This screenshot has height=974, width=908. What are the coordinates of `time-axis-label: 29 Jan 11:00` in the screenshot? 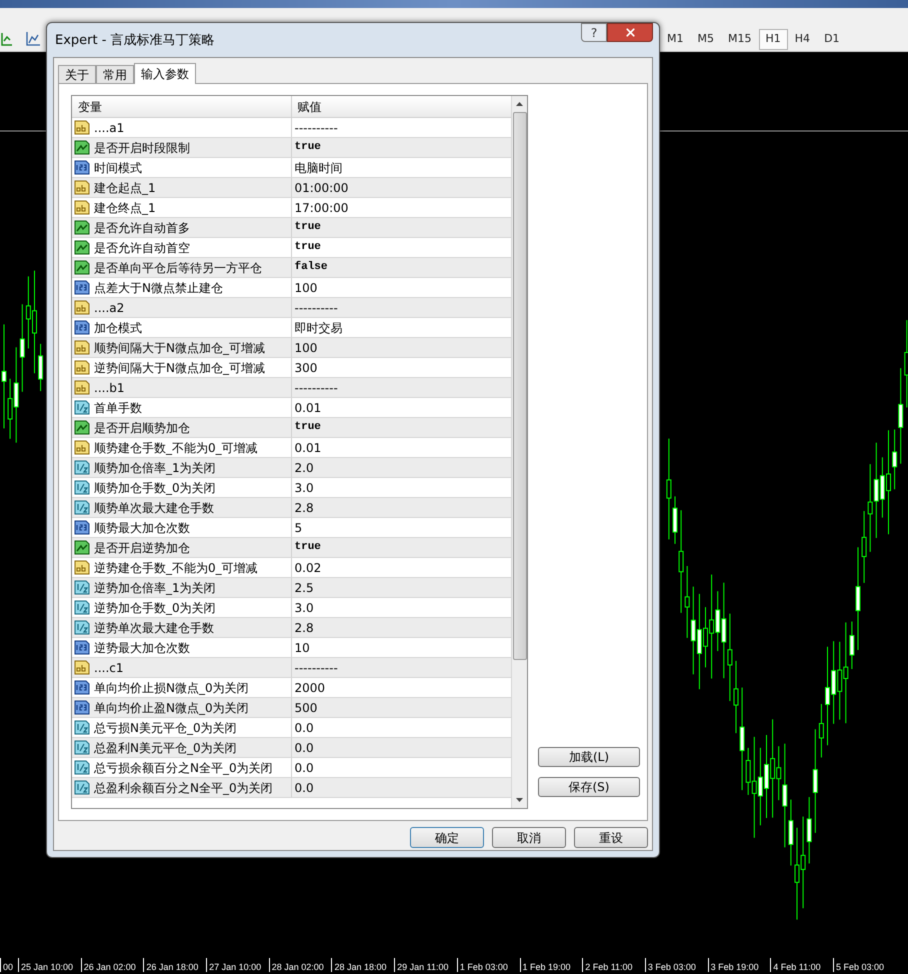 It's located at (423, 967).